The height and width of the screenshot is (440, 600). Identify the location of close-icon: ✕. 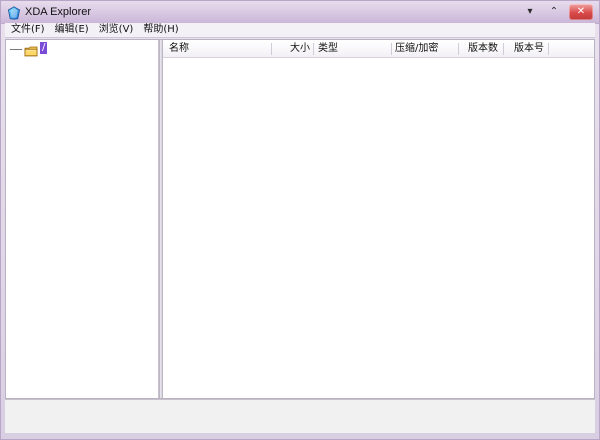
(581, 11).